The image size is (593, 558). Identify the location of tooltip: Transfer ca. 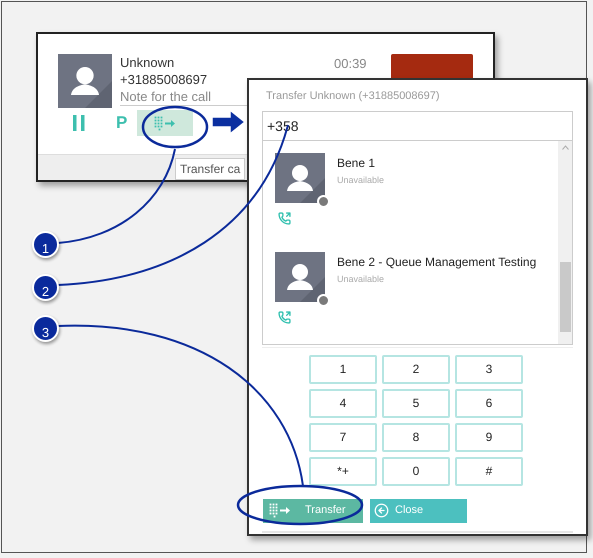
(210, 169).